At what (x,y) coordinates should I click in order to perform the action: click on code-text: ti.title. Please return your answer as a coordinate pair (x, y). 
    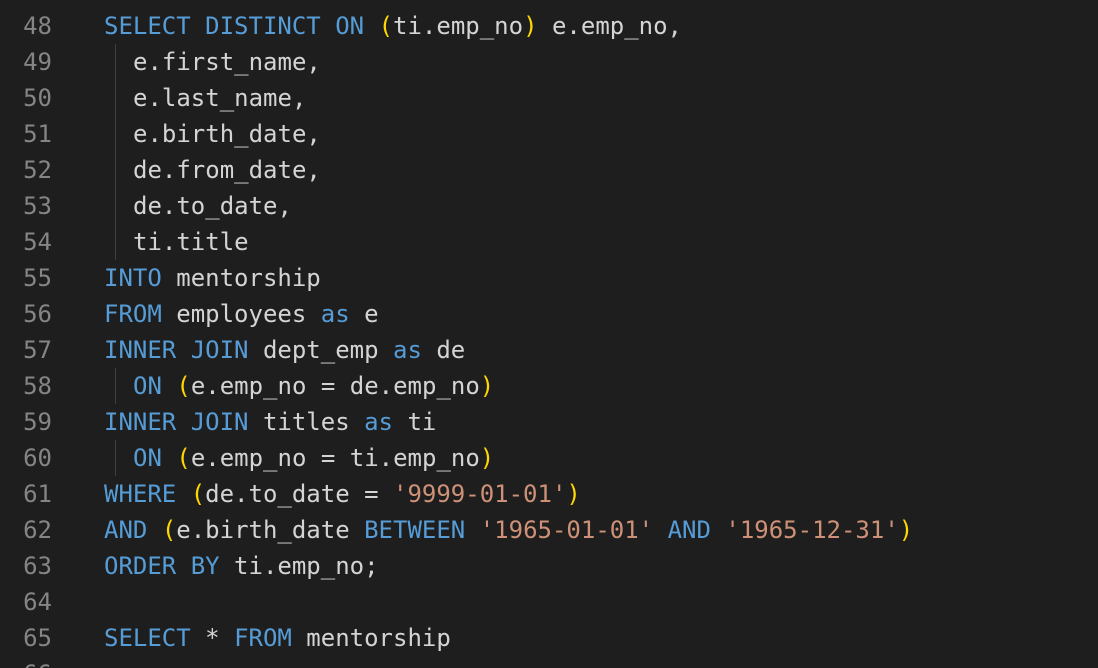
    Looking at the image, I should click on (176, 242).